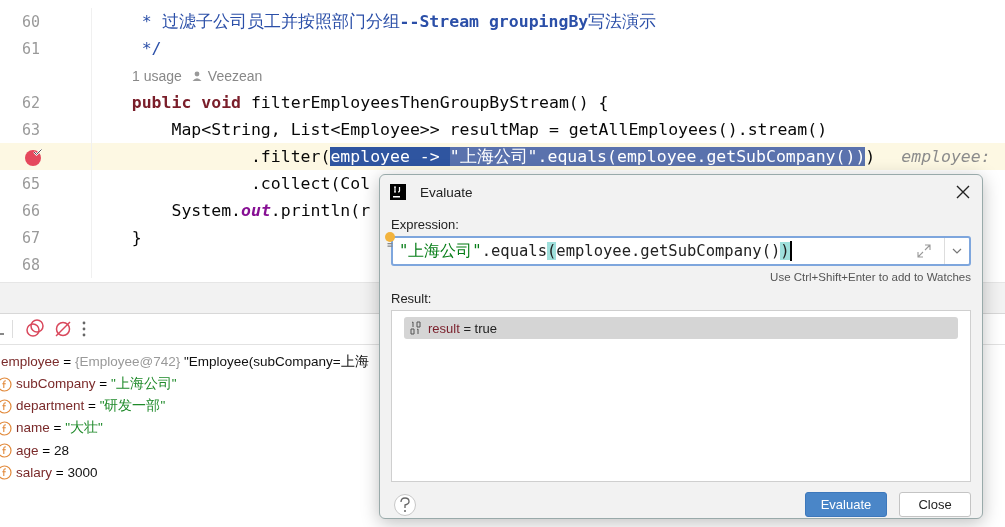  I want to click on code-text: Map<String, List<Employee>> resultMap = getAllEmployees().stream(), so click(499, 129).